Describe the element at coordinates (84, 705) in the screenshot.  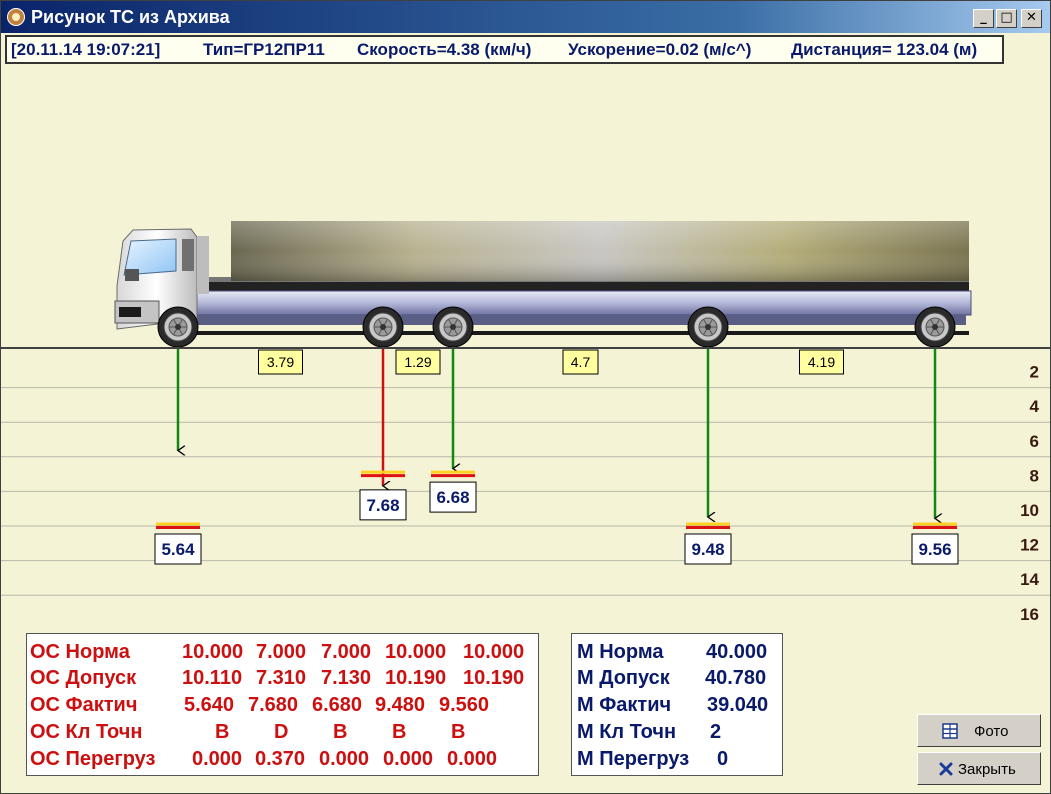
I see `axle-actual-label: ОС Фактич` at that location.